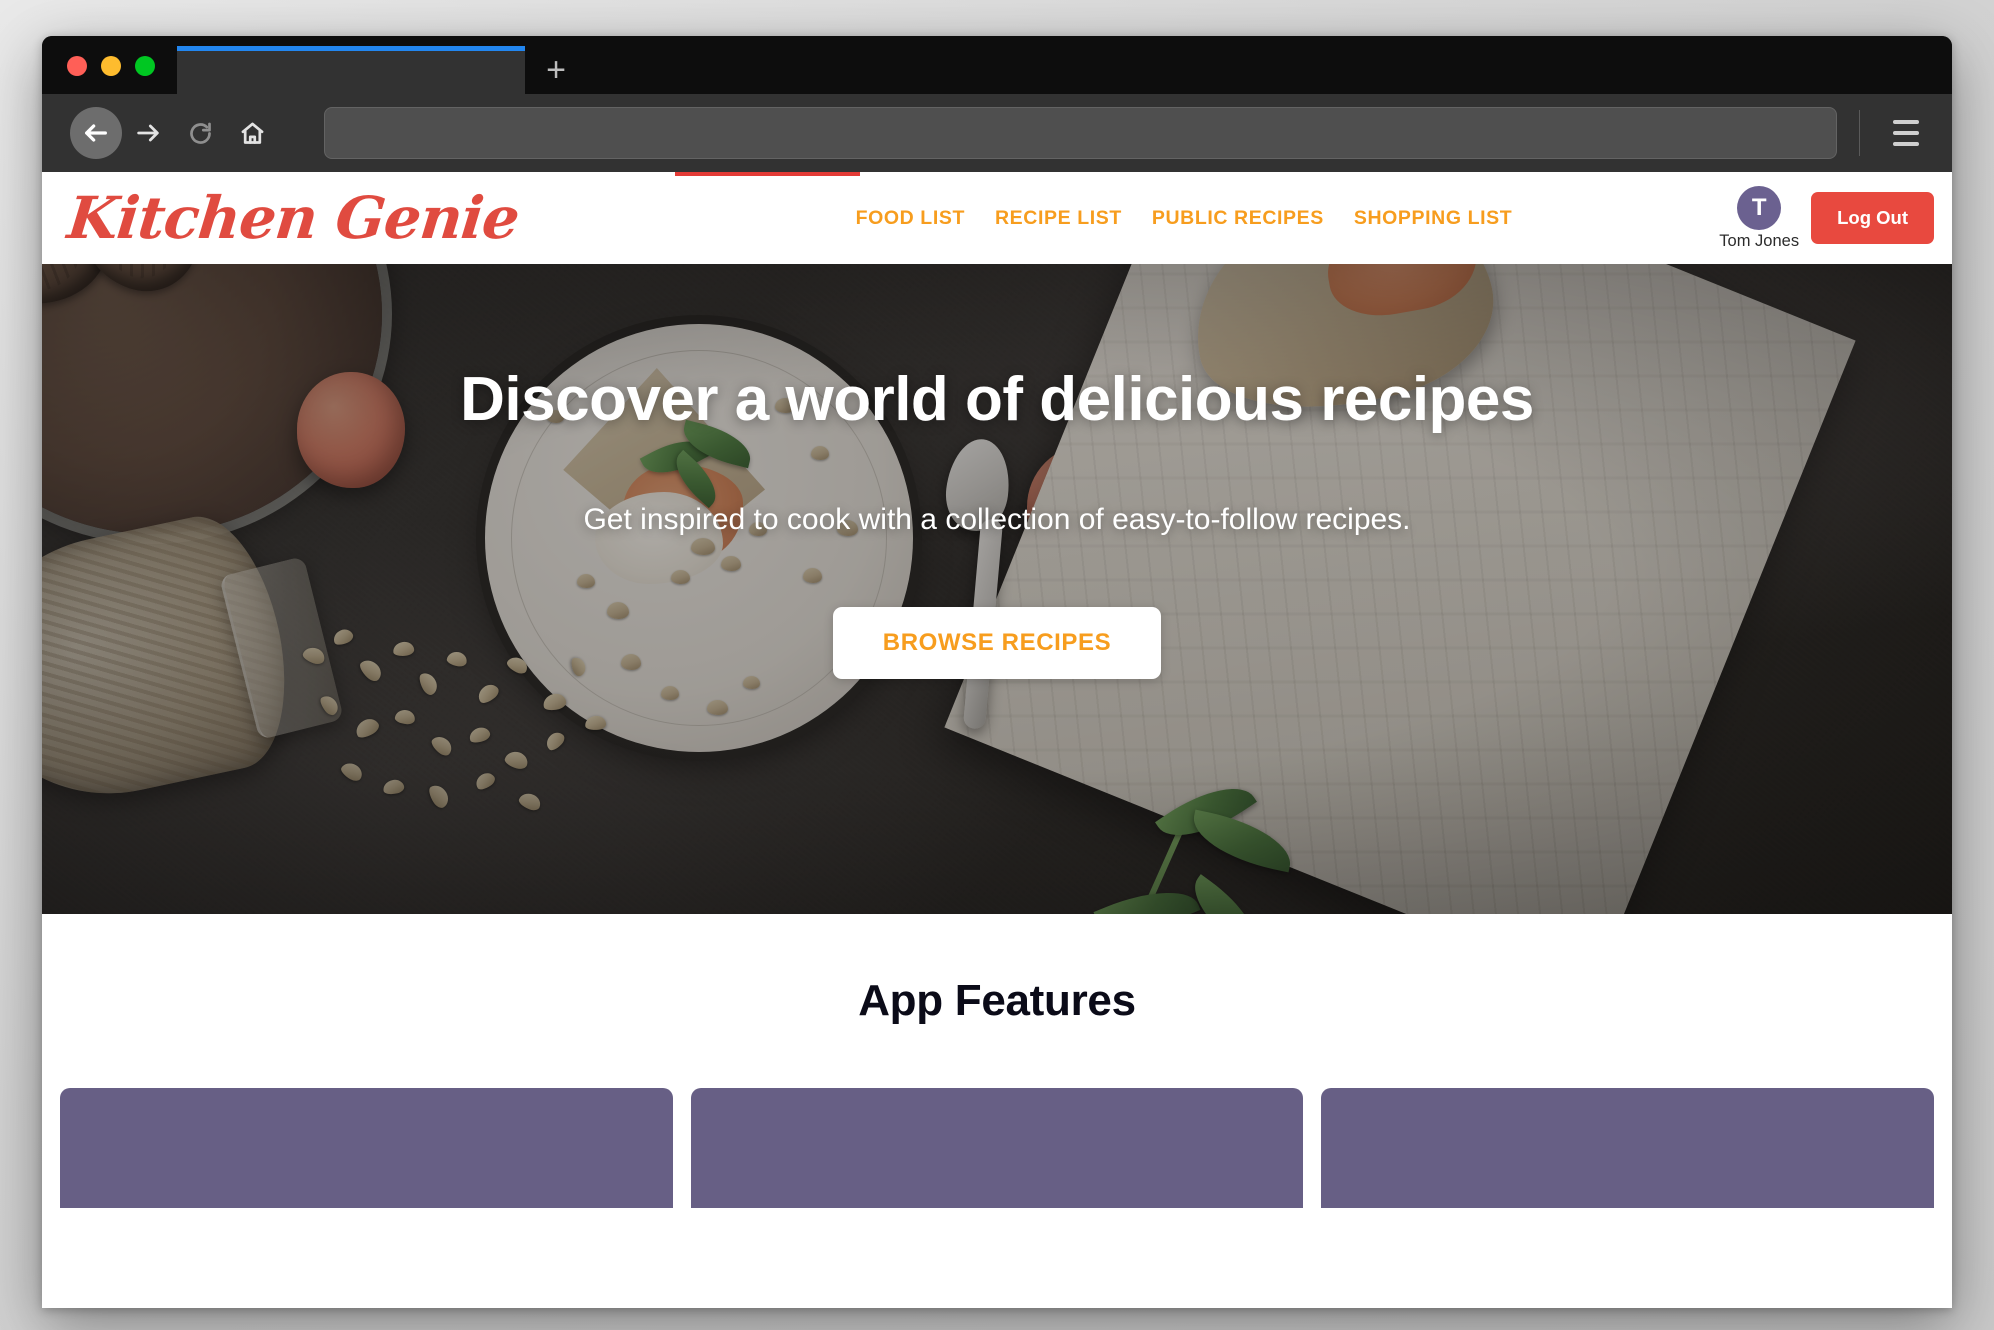 This screenshot has height=1330, width=1994. What do you see at coordinates (1759, 207) in the screenshot?
I see `avatar: T` at bounding box center [1759, 207].